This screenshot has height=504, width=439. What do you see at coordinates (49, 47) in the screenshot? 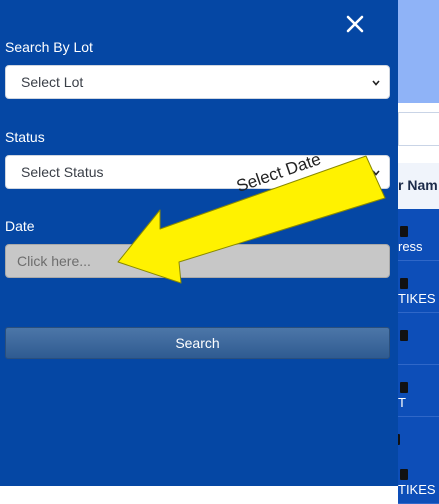
I see `lot-label: Search By Lot` at bounding box center [49, 47].